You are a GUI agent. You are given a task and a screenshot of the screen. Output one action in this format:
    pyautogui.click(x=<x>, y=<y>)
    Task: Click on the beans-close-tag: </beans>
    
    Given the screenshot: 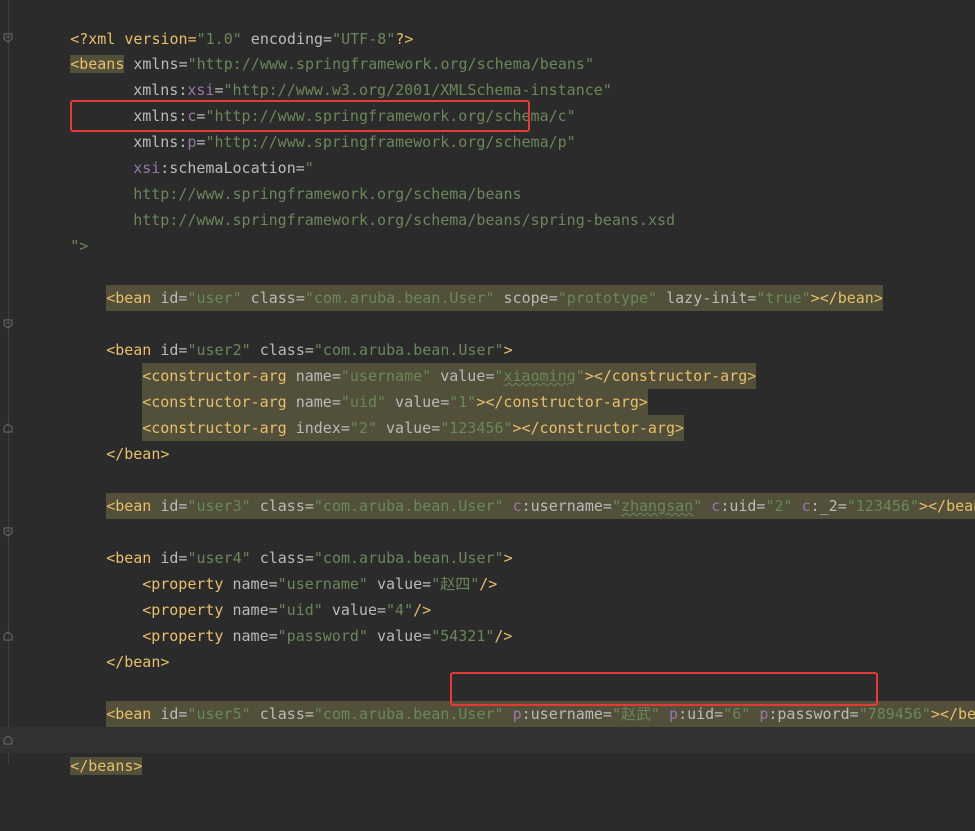 What is the action you would take?
    pyautogui.click(x=106, y=766)
    